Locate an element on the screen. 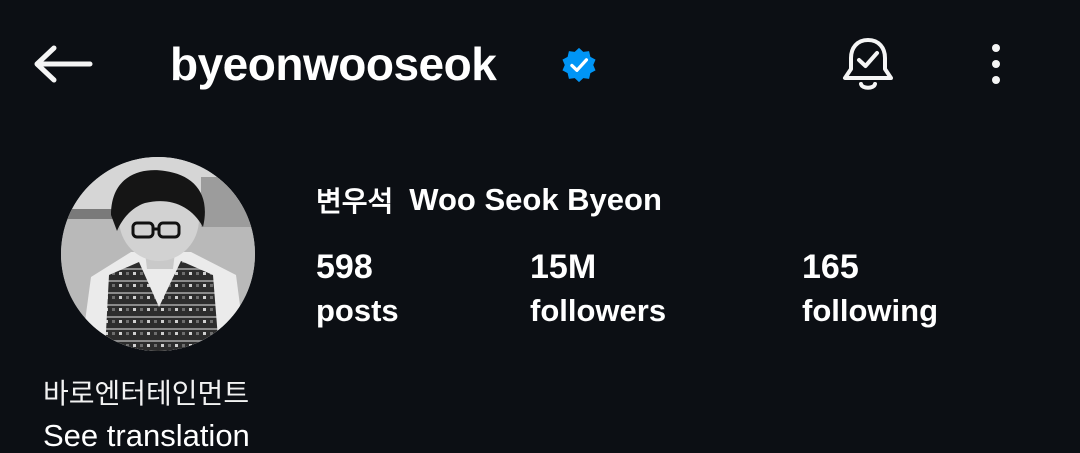 The height and width of the screenshot is (453, 1080). followers-stat: 15M followers is located at coordinates (598, 289).